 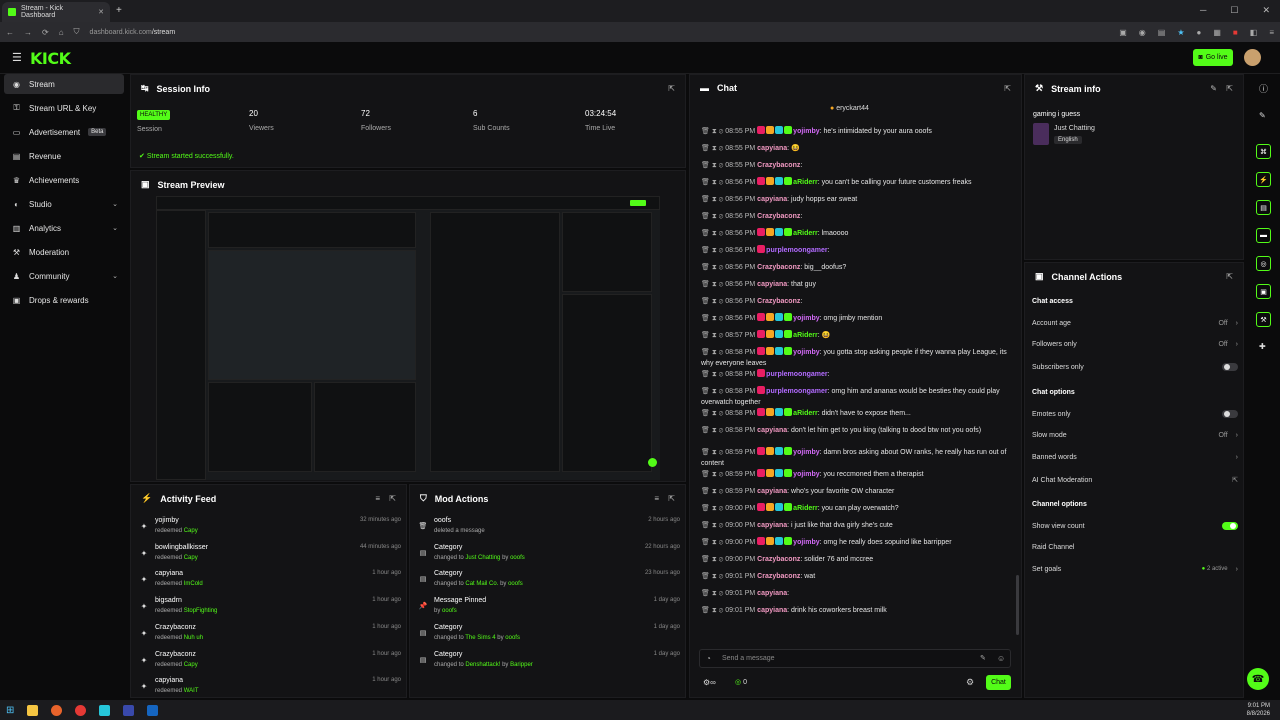 I want to click on extension-icon: ◧, so click(x=1254, y=32).